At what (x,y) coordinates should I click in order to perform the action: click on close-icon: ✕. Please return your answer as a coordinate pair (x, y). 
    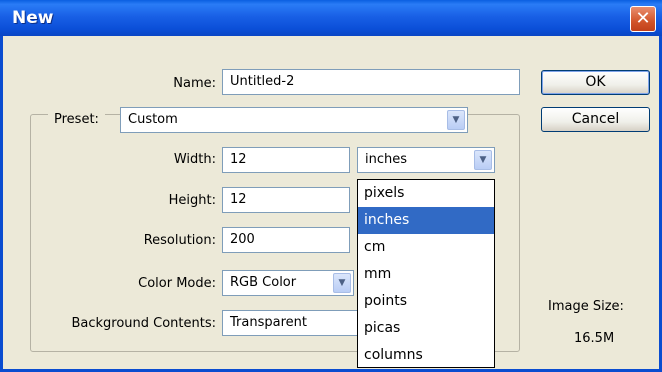
    Looking at the image, I should click on (643, 18).